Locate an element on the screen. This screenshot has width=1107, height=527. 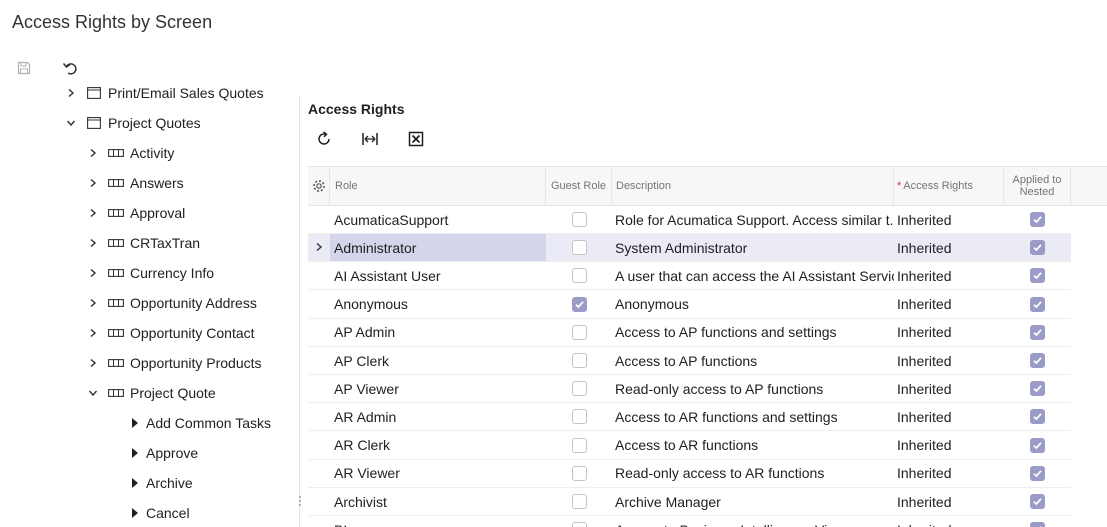
grid-settings-icon is located at coordinates (319, 186).